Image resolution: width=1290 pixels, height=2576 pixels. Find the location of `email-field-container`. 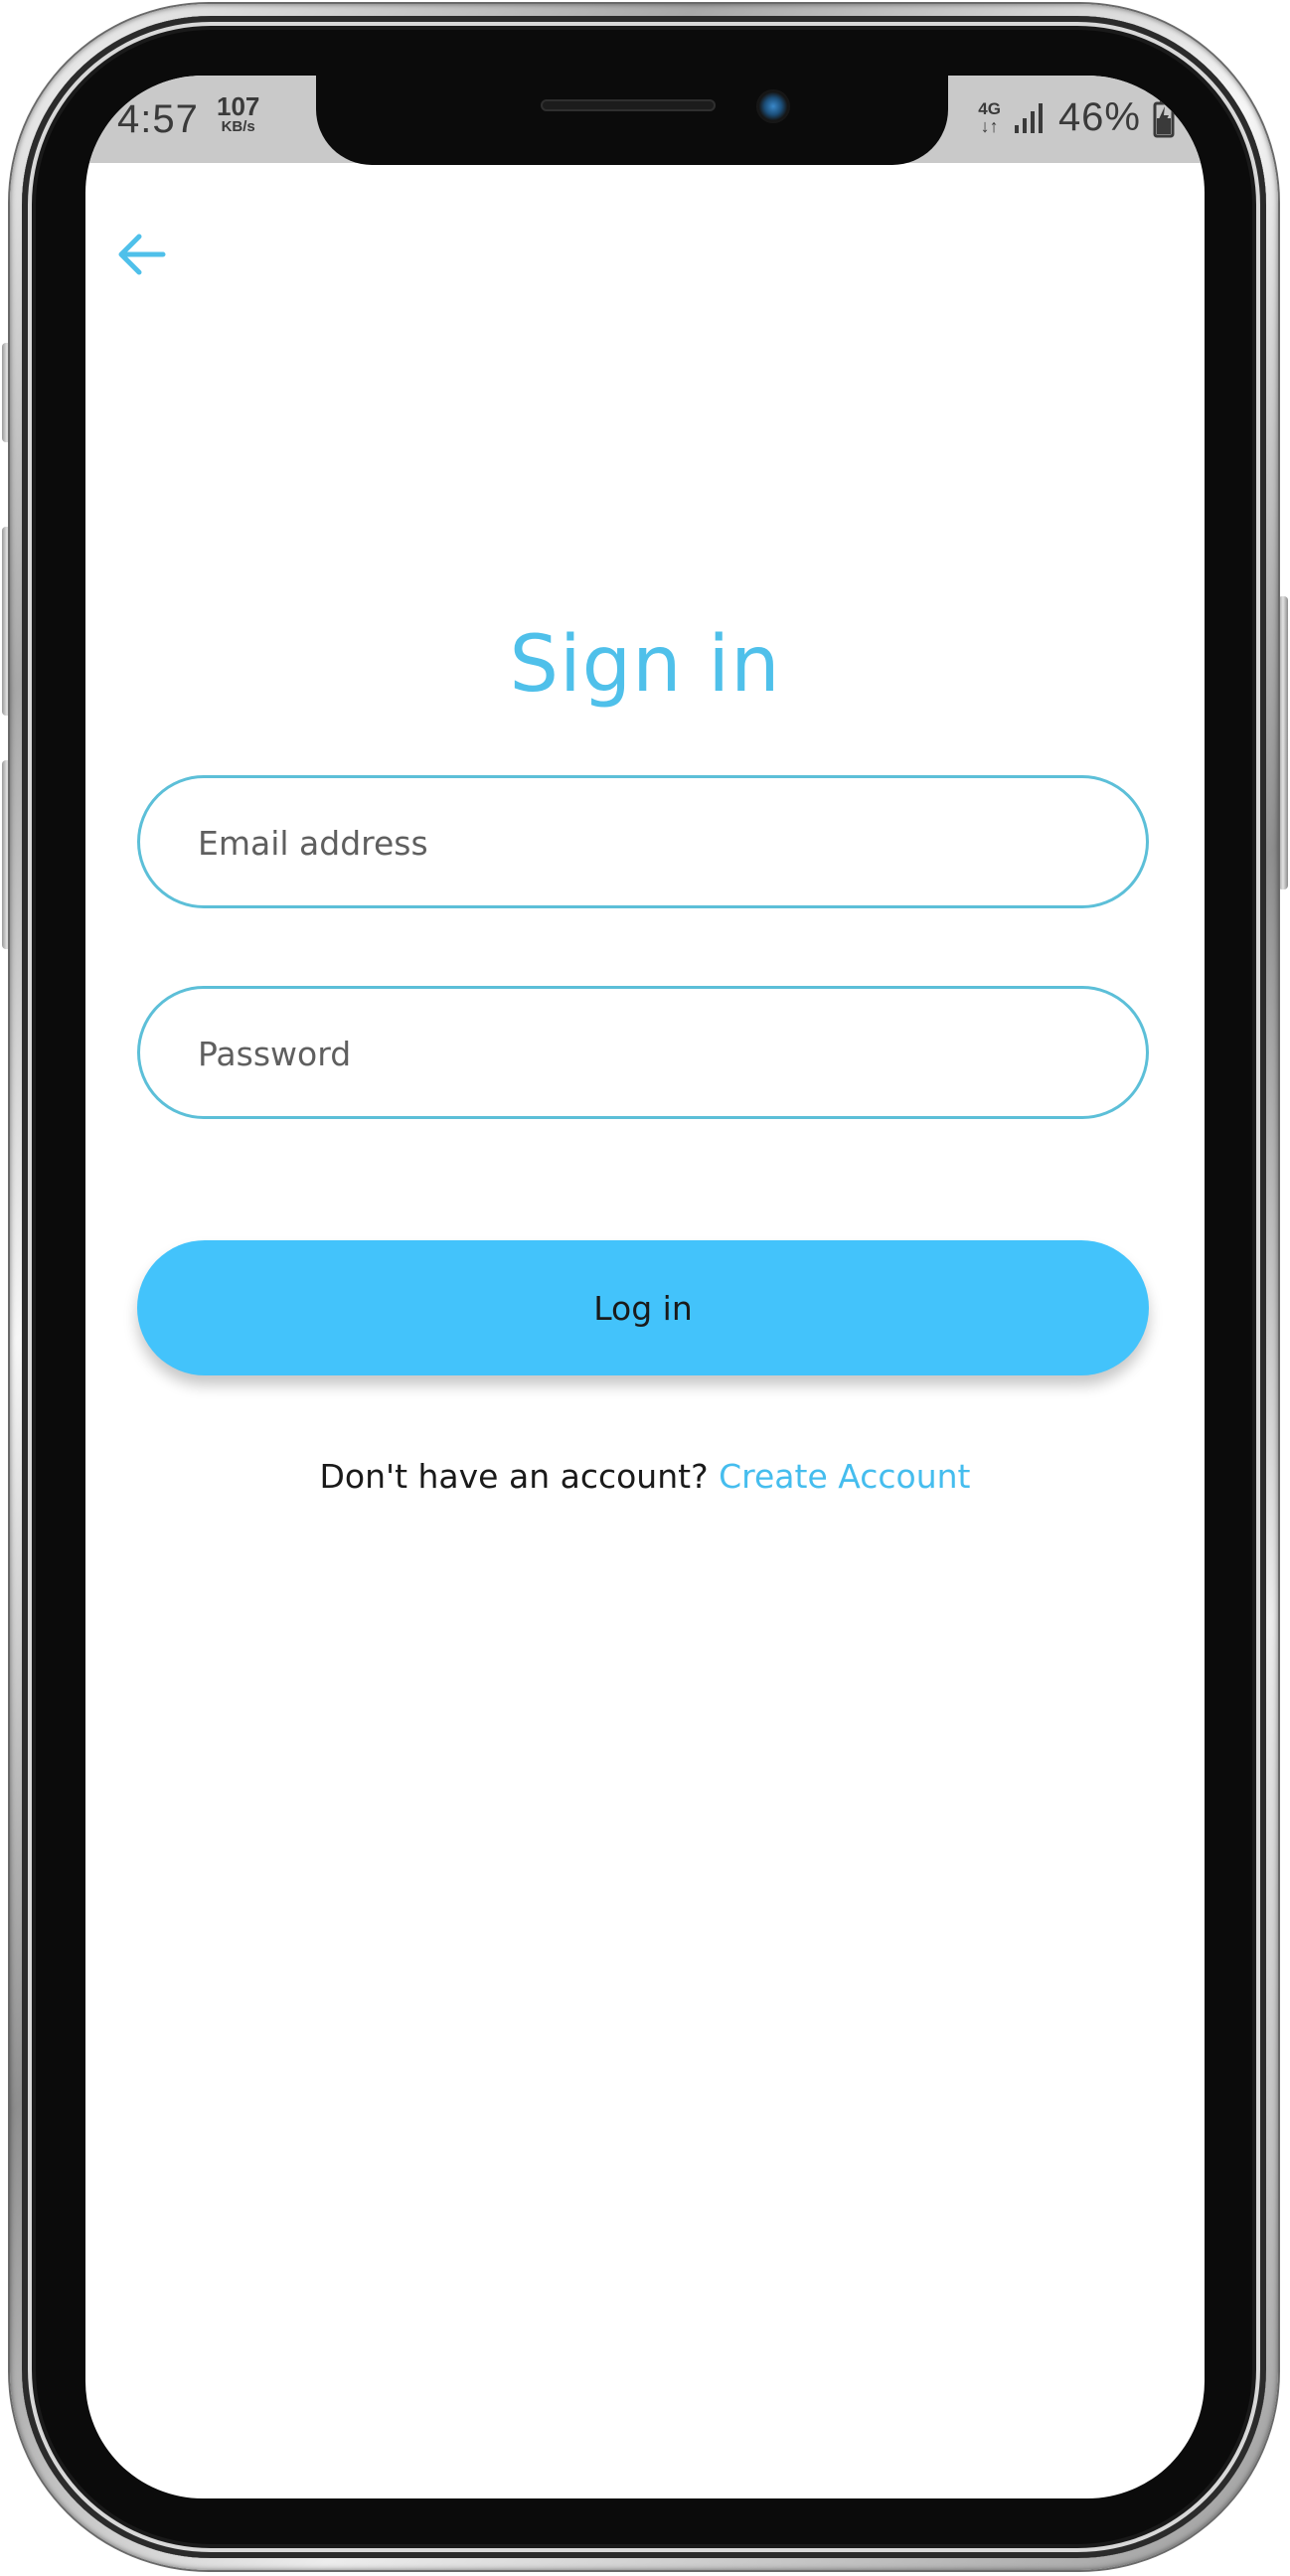

email-field-container is located at coordinates (643, 841).